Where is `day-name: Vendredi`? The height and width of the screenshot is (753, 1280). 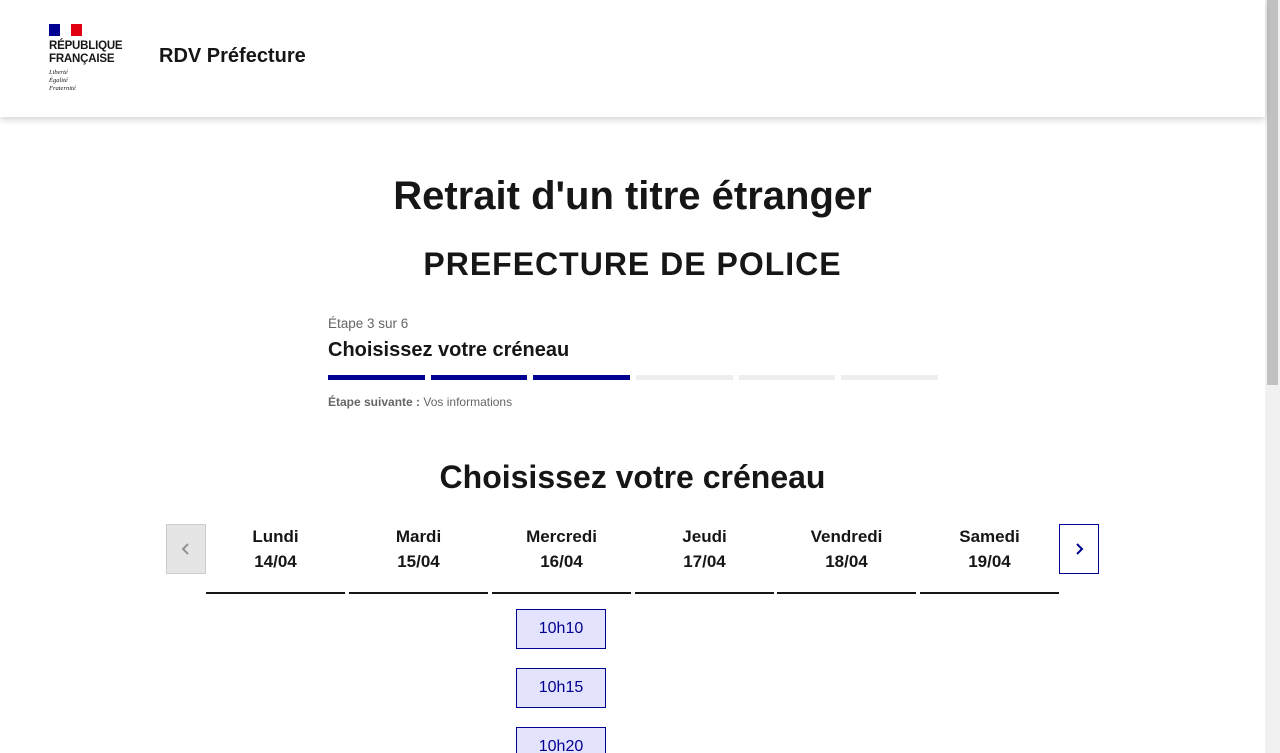
day-name: Vendredi is located at coordinates (846, 536).